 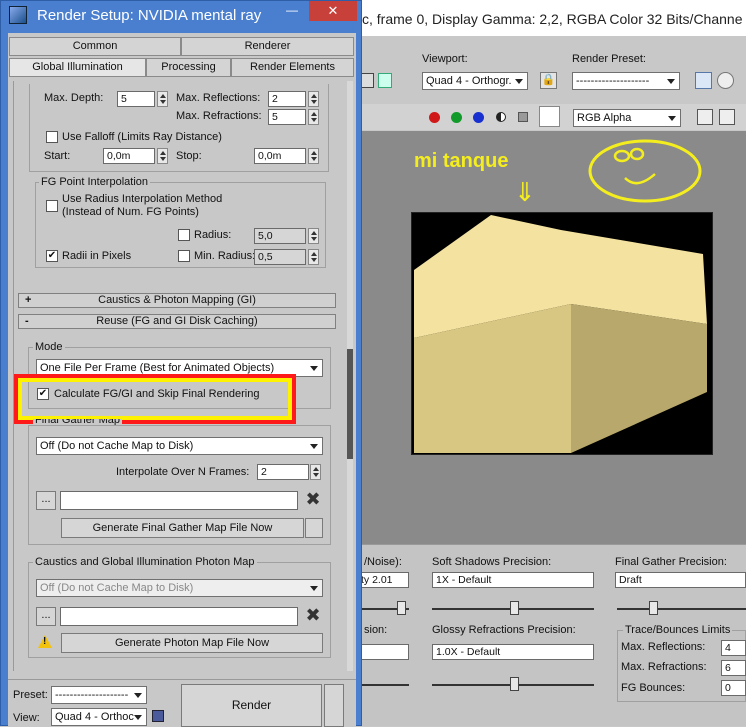 I want to click on use-falloff-checkbox, so click(x=52, y=137).